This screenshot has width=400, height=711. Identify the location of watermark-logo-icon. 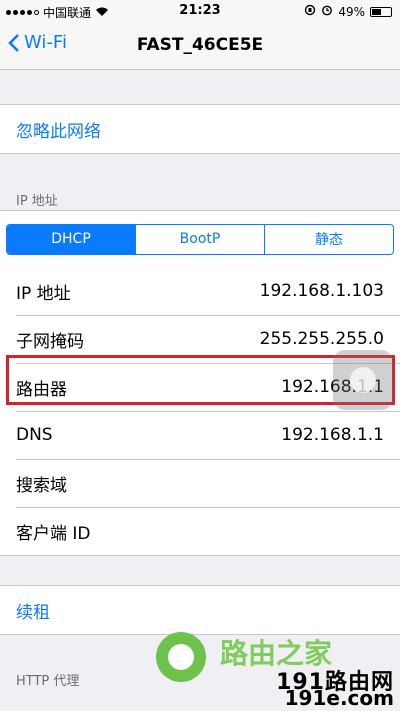
(181, 657).